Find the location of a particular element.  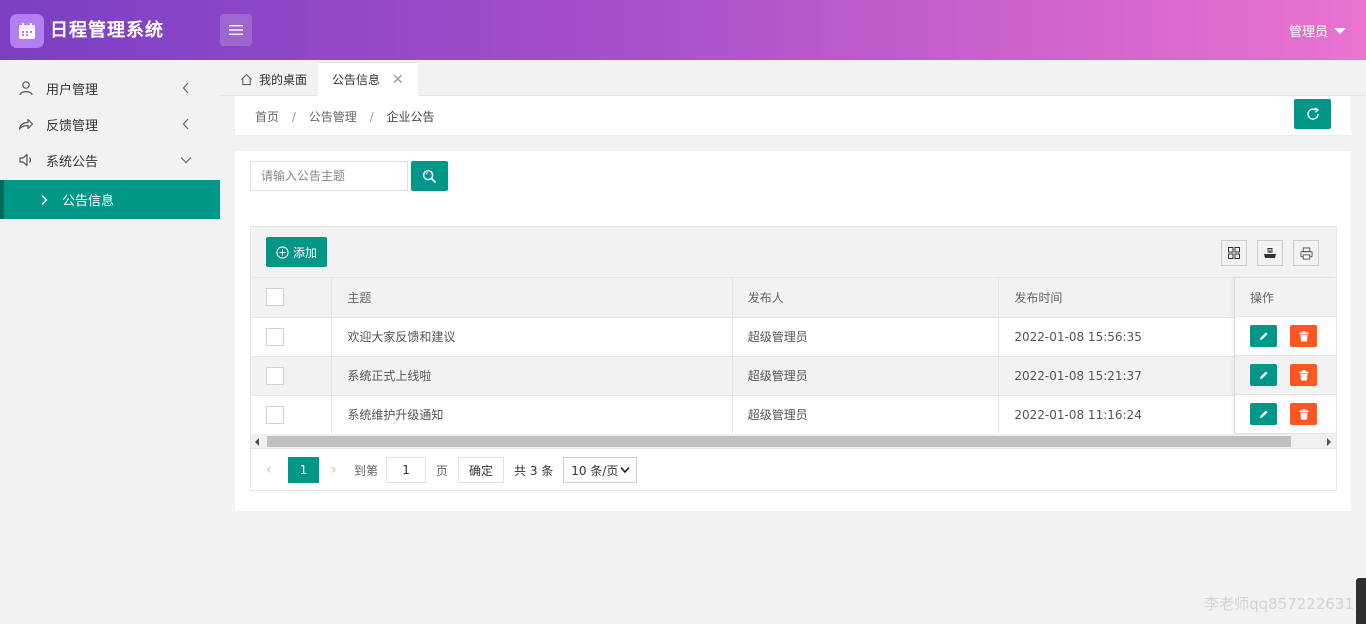

goto-page-input is located at coordinates (406, 470).